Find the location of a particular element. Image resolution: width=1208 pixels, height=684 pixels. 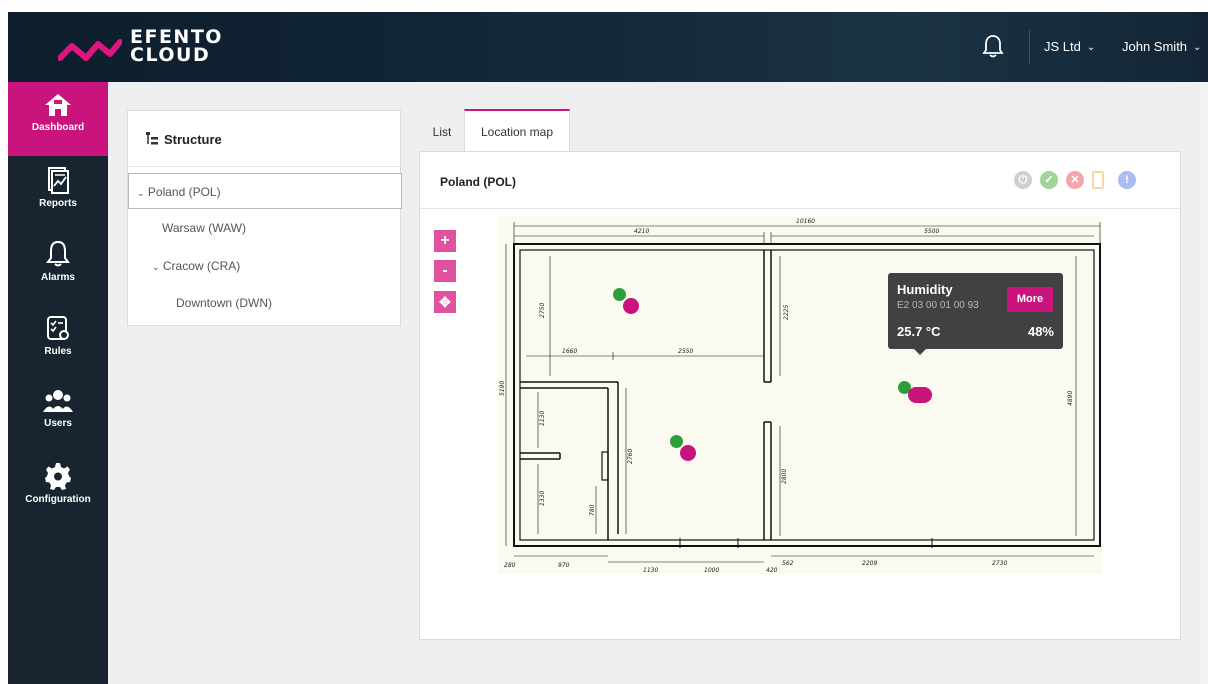

error-x-icon: ✕ is located at coordinates (1075, 180).